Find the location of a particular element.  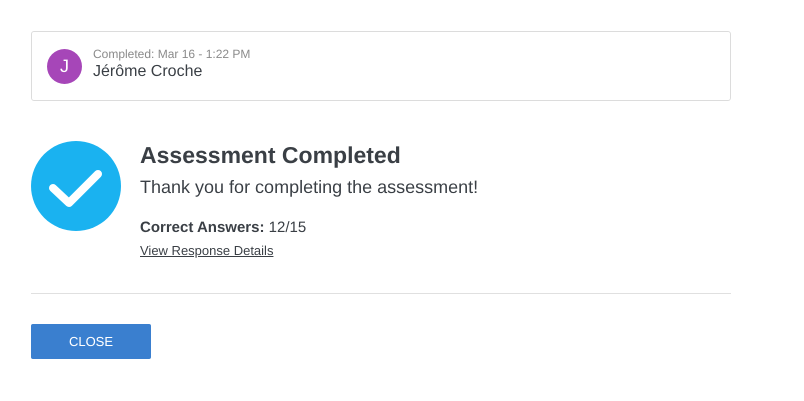

checkmark-icon is located at coordinates (76, 186).